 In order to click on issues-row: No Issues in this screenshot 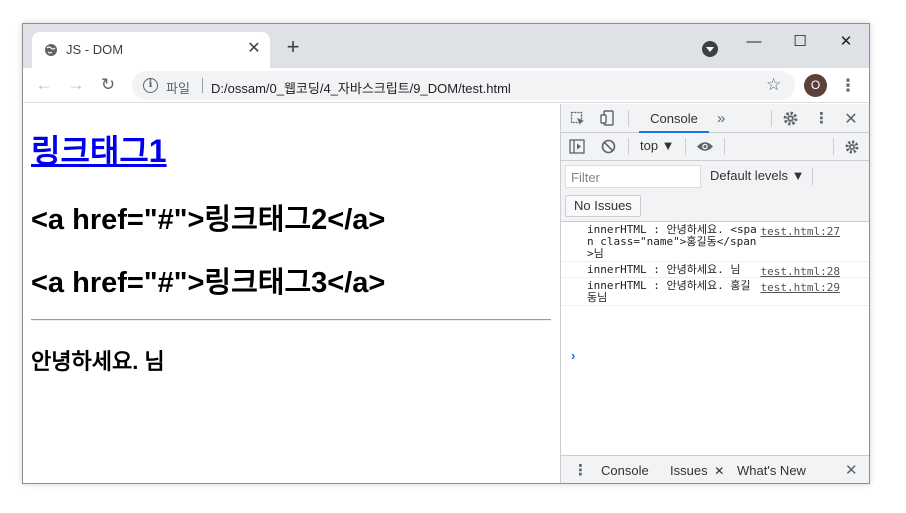, I will do `click(715, 207)`.